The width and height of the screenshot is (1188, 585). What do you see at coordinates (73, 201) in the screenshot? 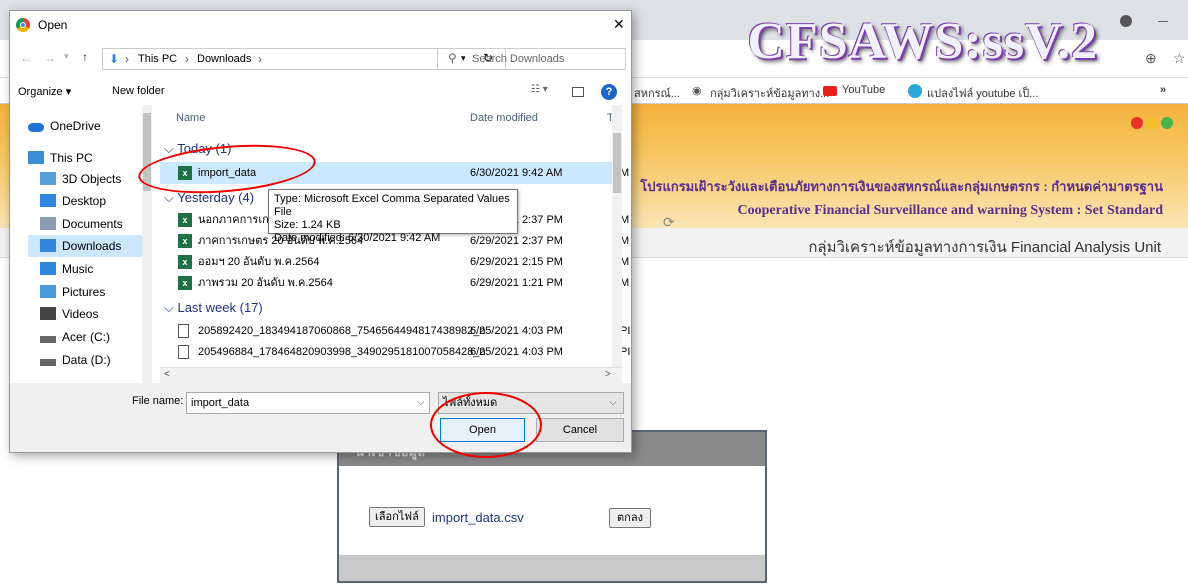
I see `nav-item-desktop: Desktop` at bounding box center [73, 201].